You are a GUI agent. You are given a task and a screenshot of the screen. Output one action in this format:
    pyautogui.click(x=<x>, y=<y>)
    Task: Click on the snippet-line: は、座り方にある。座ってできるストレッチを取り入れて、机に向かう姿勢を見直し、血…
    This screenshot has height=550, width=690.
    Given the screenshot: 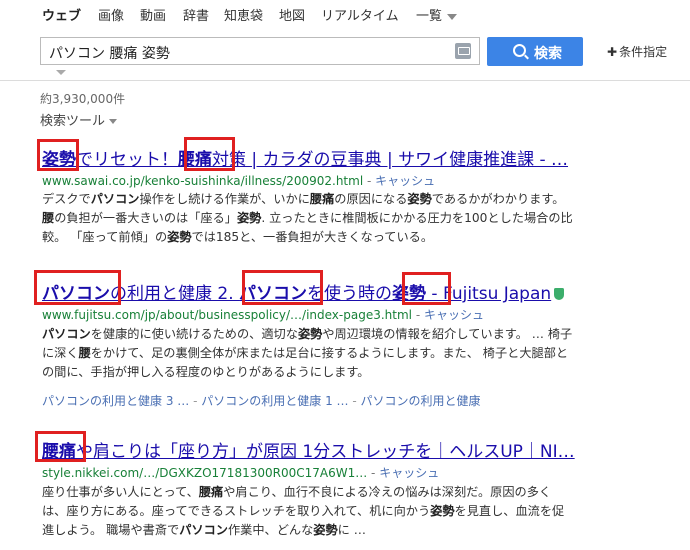 What is the action you would take?
    pyautogui.click(x=332, y=511)
    